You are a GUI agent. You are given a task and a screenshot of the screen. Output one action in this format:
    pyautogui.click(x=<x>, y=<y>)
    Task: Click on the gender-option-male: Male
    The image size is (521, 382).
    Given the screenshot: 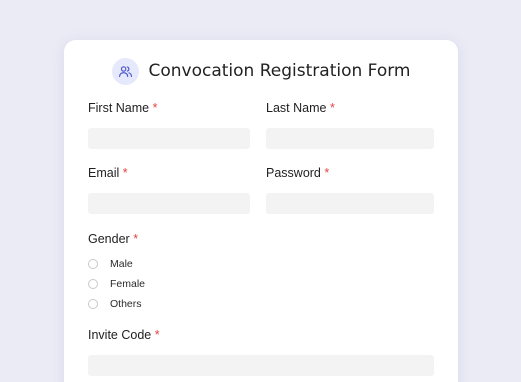 What is the action you would take?
    pyautogui.click(x=110, y=264)
    